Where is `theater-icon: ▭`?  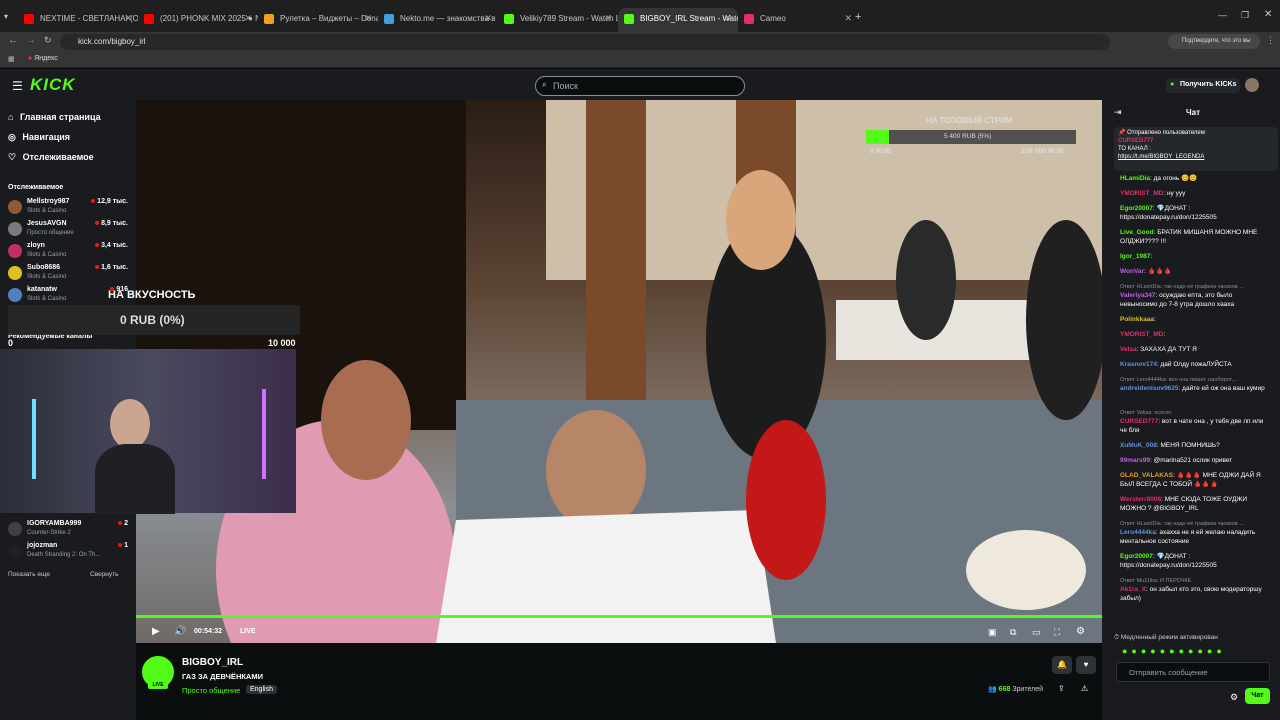
theater-icon: ▭ is located at coordinates (1036, 632).